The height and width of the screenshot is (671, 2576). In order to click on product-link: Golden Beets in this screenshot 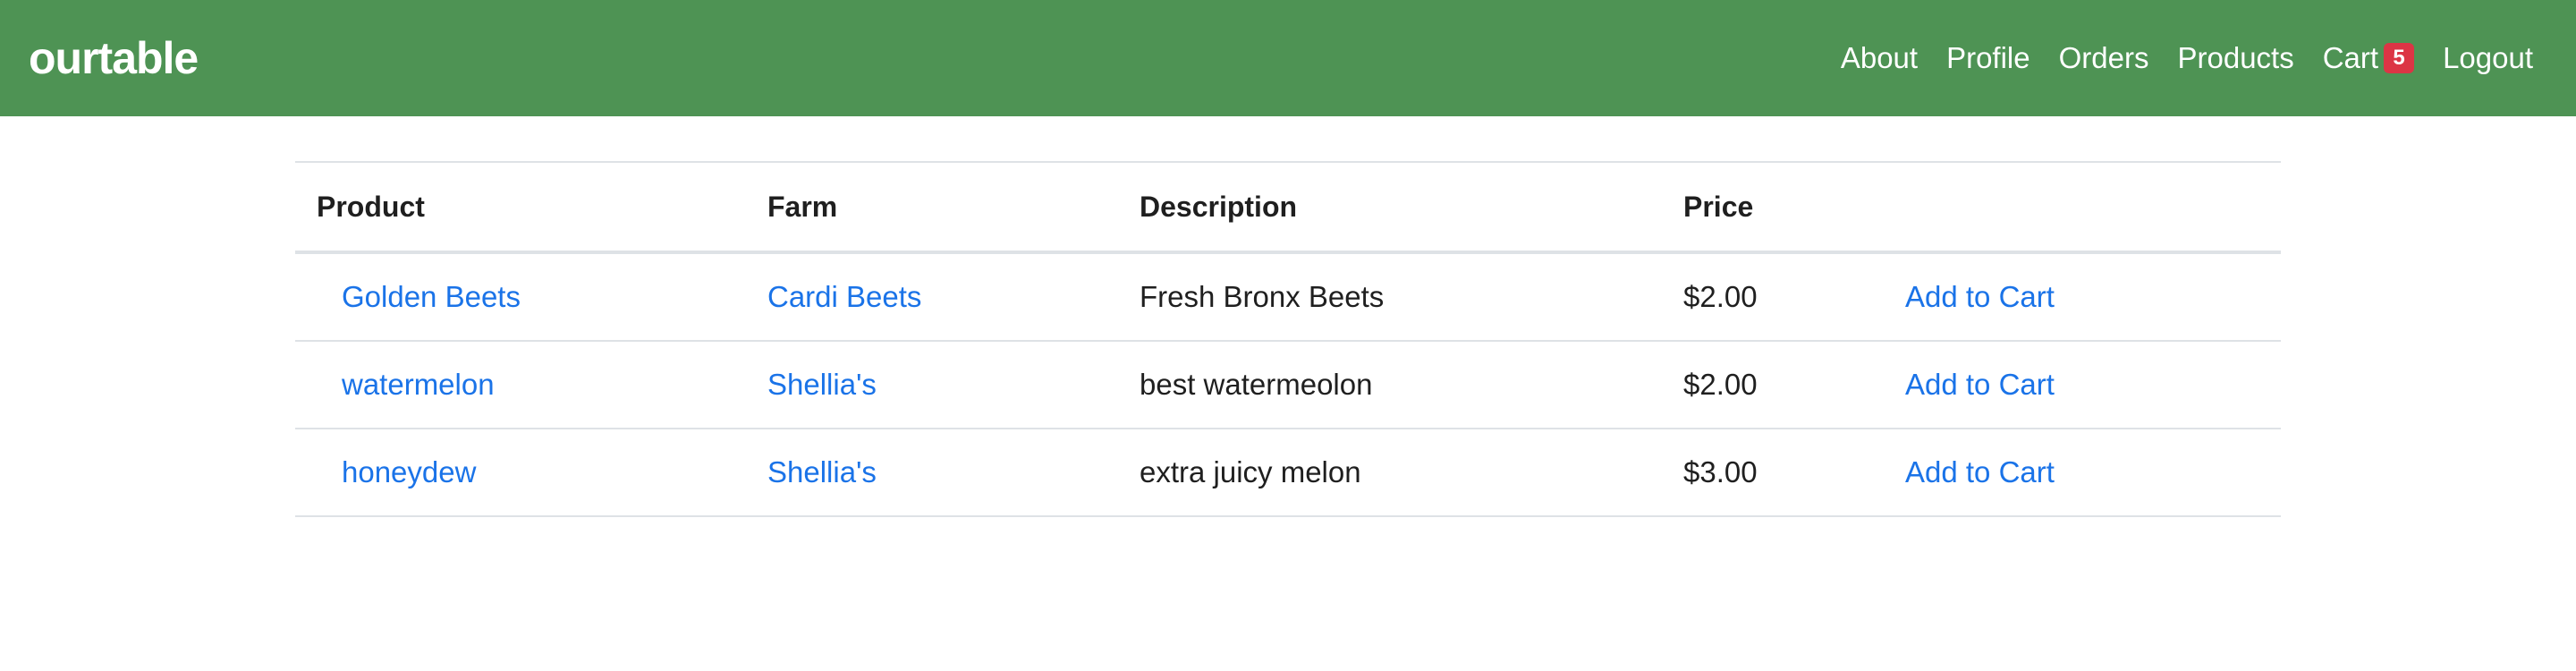, I will do `click(431, 296)`.